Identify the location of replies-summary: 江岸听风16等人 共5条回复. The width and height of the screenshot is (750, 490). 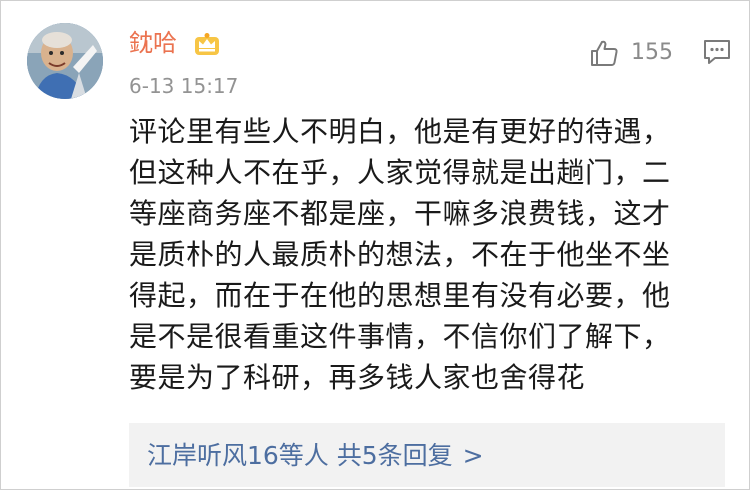
(300, 455).